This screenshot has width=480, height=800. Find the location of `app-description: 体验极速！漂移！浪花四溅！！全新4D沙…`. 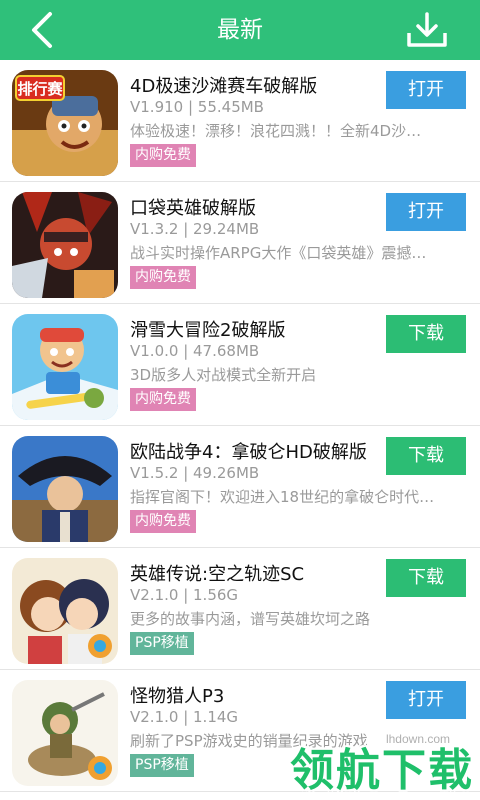

app-description: 体验极速！漂移！浪花四溅！！全新4D沙… is located at coordinates (276, 131).